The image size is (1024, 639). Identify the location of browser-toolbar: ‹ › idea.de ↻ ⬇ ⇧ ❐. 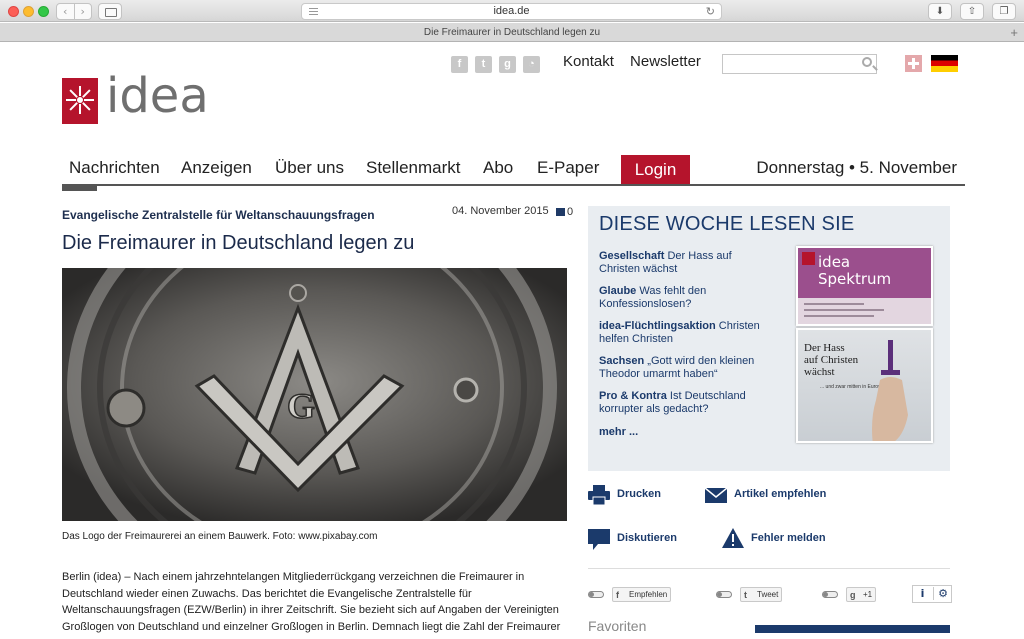
(512, 11).